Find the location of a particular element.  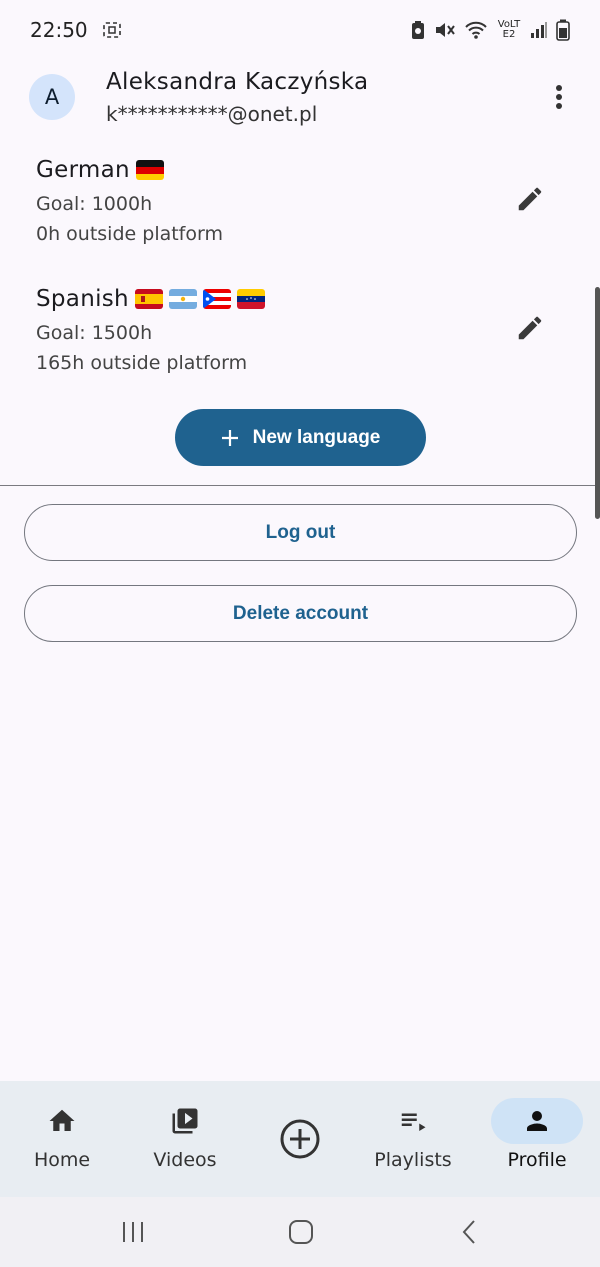

playlist-play-icon is located at coordinates (413, 1122).